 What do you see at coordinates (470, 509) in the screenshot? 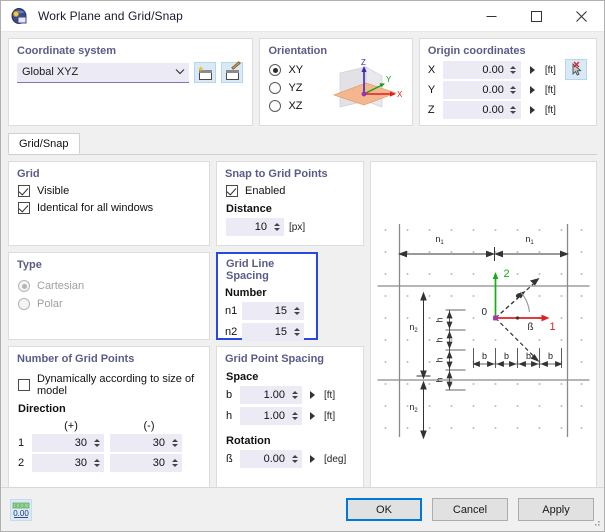
I see `cancel-button: Cancel` at bounding box center [470, 509].